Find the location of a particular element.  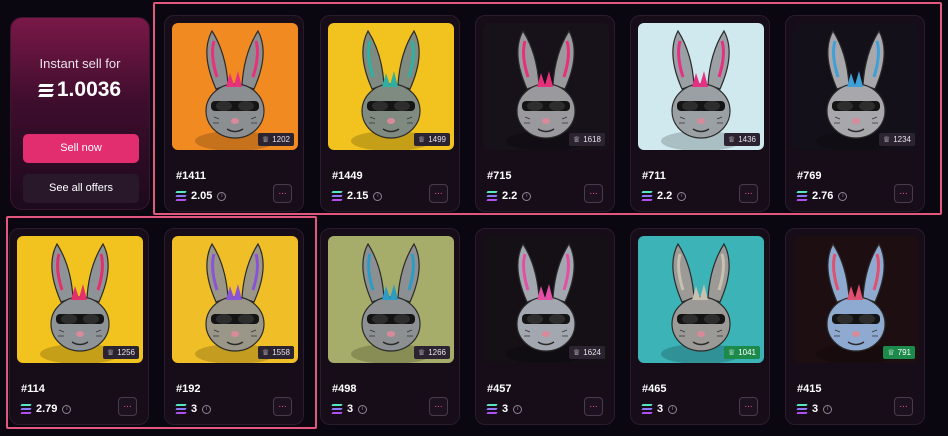

price-row: 2.05 i is located at coordinates (201, 196).